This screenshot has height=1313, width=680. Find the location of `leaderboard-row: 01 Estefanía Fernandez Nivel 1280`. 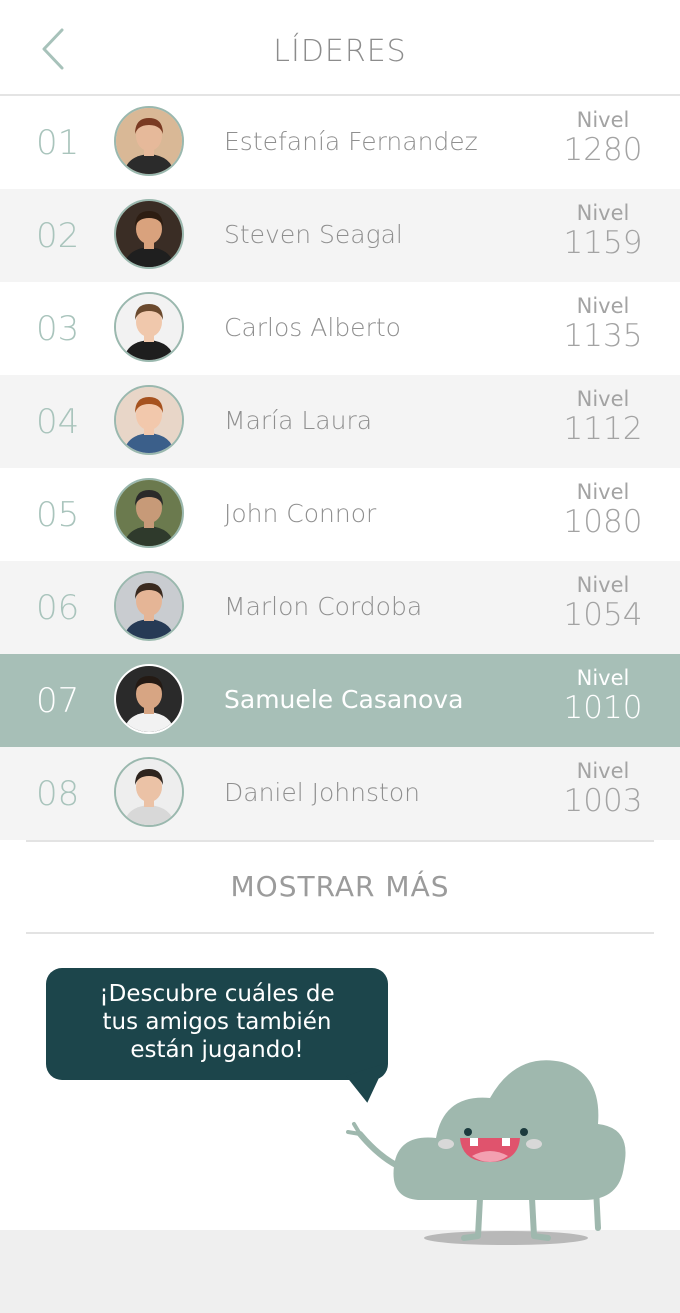

leaderboard-row: 01 Estefanía Fernandez Nivel 1280 is located at coordinates (340, 142).